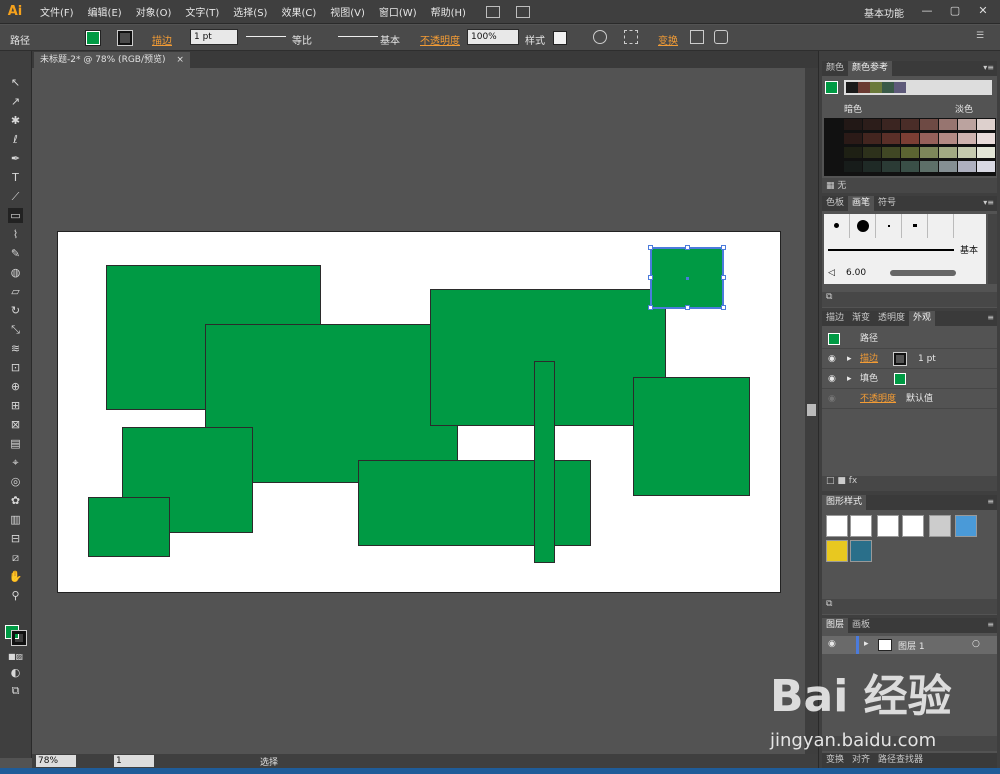 The image size is (1000, 774). What do you see at coordinates (448, 11) in the screenshot?
I see `menu-help: 帮助(H)` at bounding box center [448, 11].